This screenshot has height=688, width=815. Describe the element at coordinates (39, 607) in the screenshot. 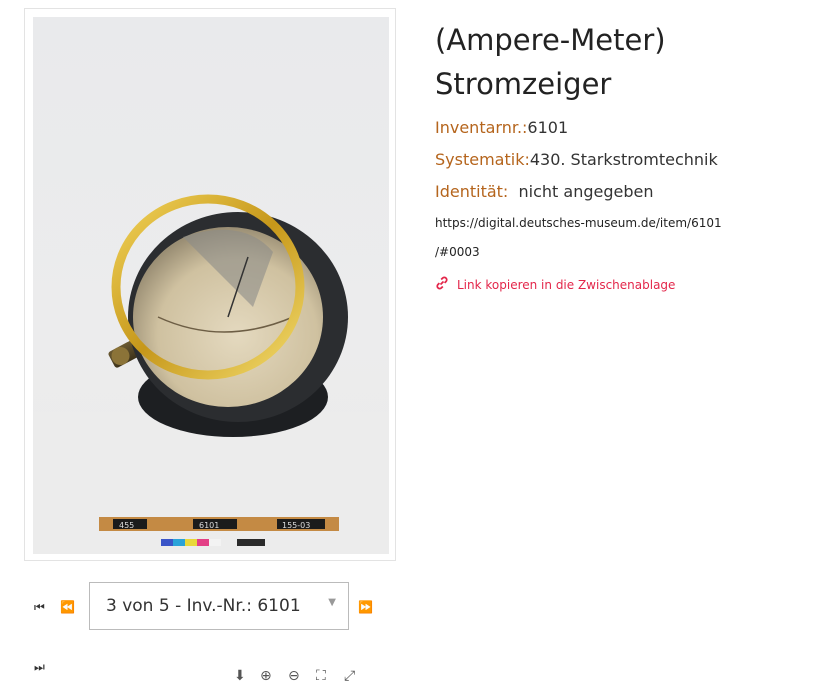

I see `first-image-icon: ⏮` at that location.